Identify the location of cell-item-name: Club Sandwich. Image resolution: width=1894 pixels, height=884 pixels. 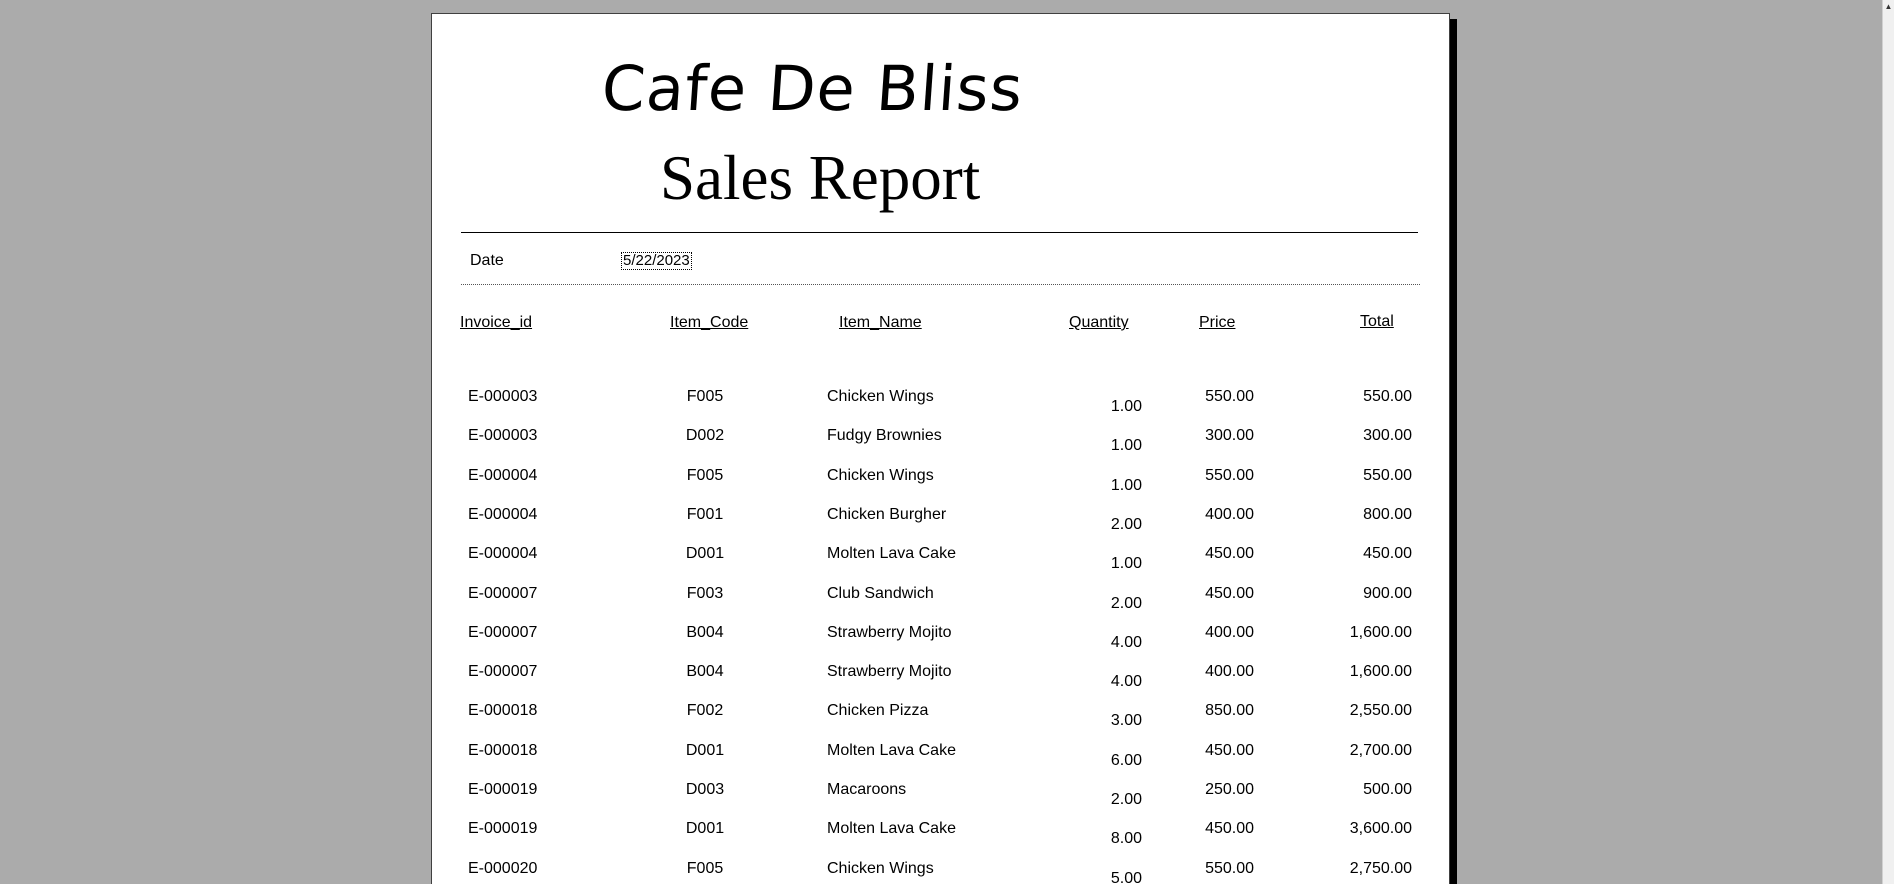
(880, 593).